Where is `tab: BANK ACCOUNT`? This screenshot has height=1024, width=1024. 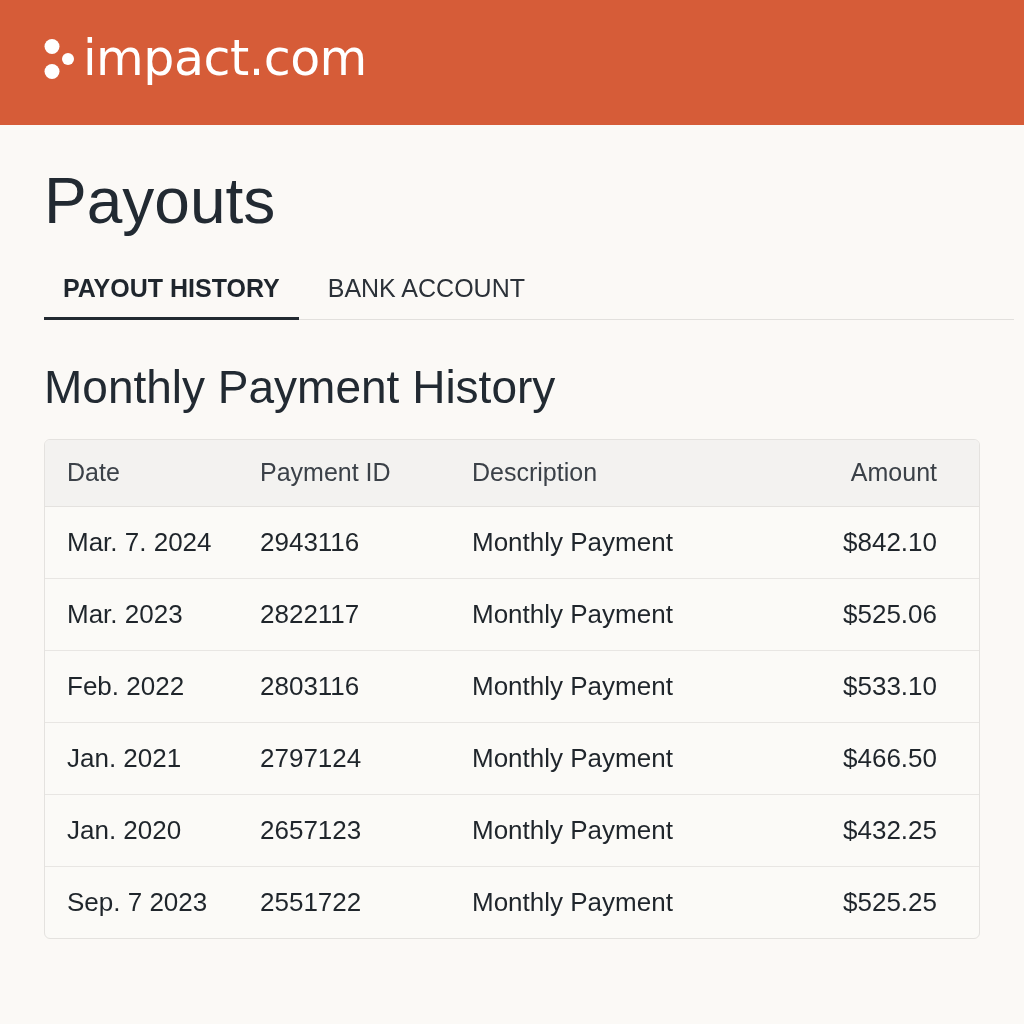
tab: BANK ACCOUNT is located at coordinates (426, 296).